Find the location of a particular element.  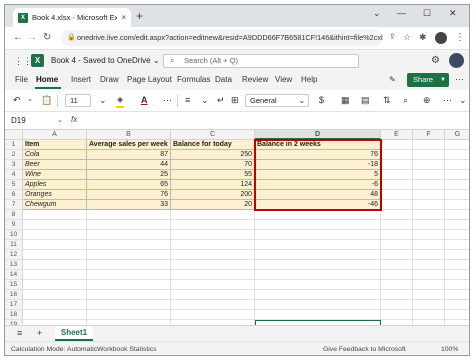

column-header-e: E is located at coordinates (397, 135).